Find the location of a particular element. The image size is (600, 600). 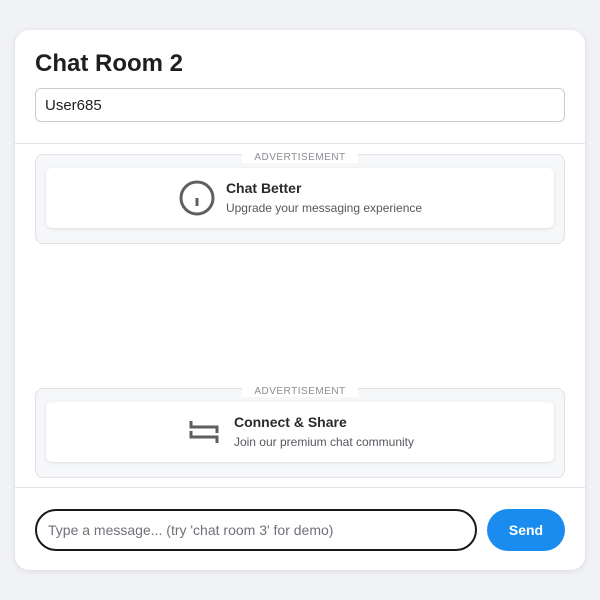

send-button: Send is located at coordinates (526, 530).